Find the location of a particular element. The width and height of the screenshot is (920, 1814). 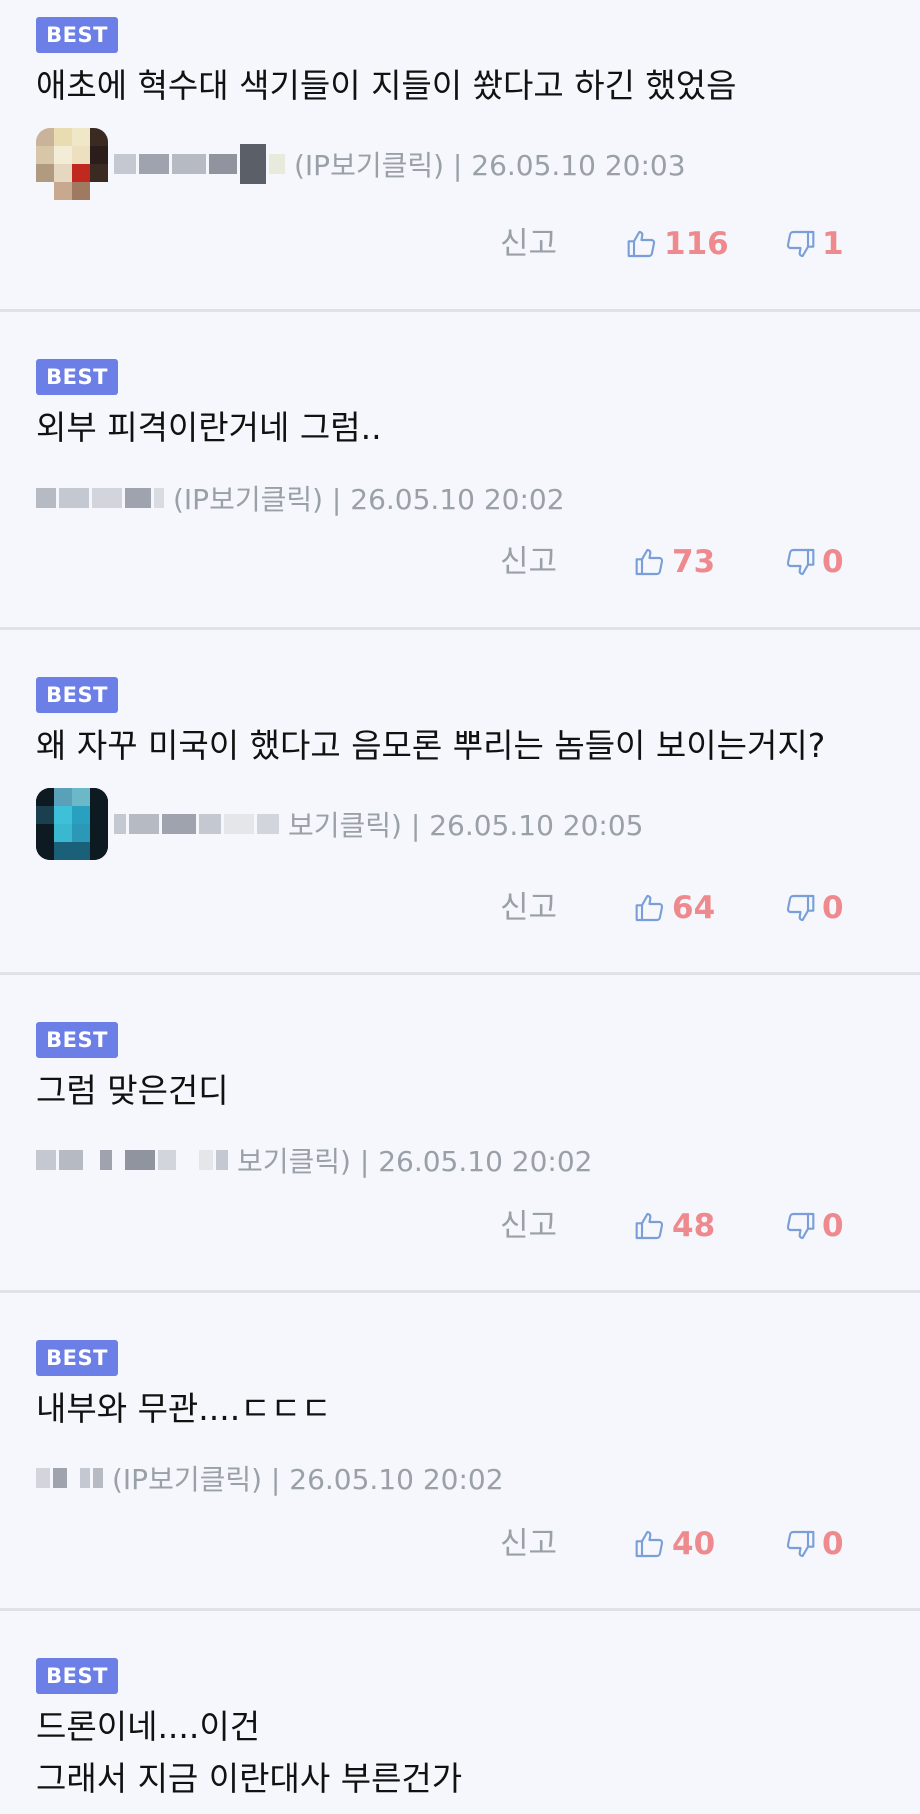

comment-text: 그럼 맞은건디 is located at coordinates (468, 1091).